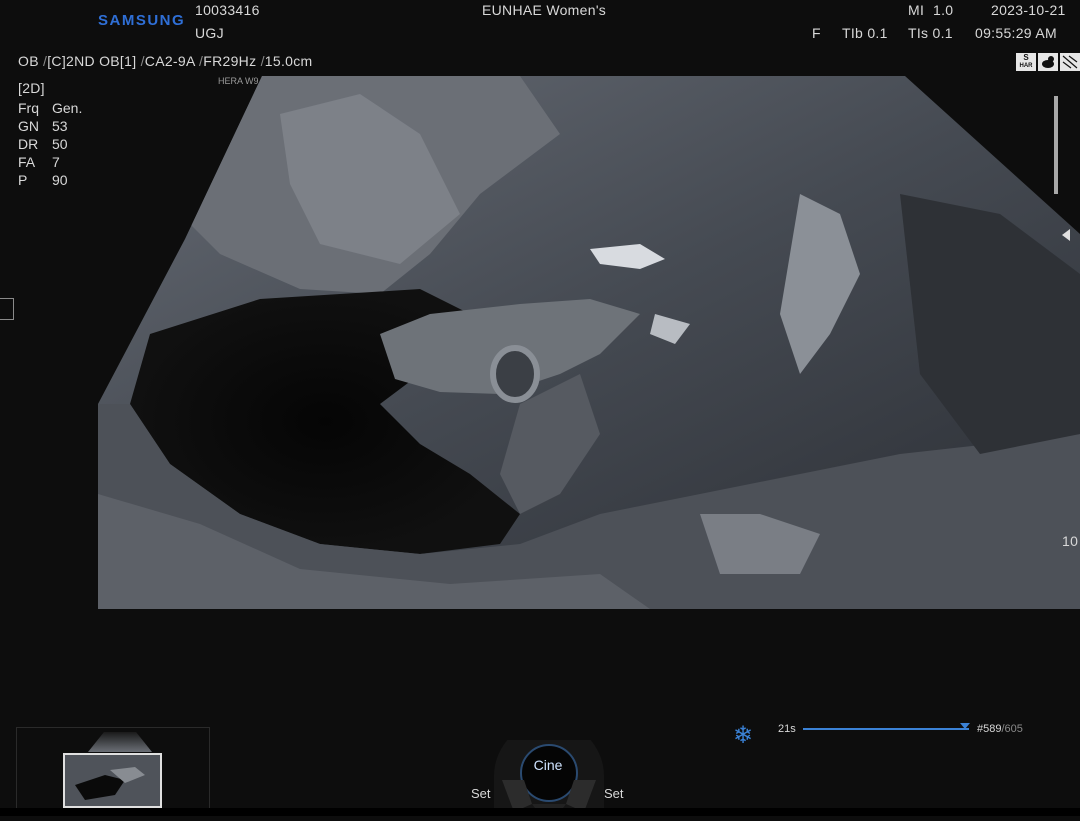 This screenshot has height=821, width=1080. Describe the element at coordinates (930, 33) in the screenshot. I see `tis-index: TIs 0.1` at that location.